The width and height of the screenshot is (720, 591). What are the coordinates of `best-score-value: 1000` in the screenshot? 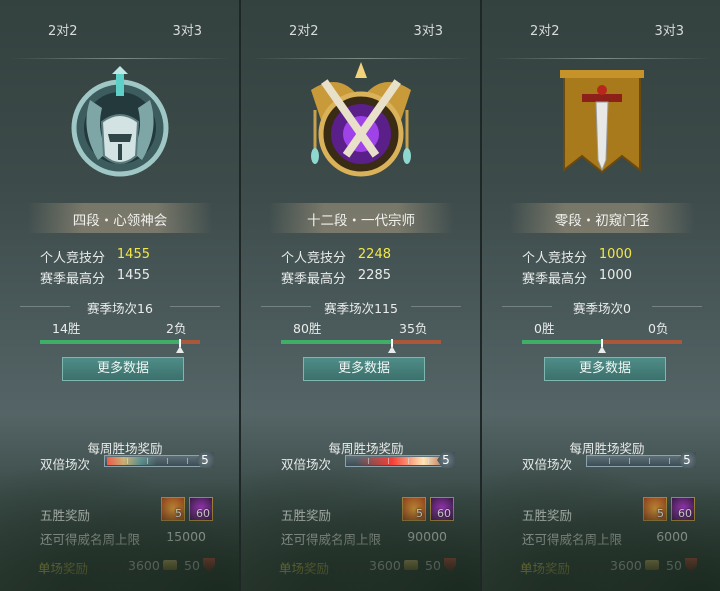 It's located at (615, 275).